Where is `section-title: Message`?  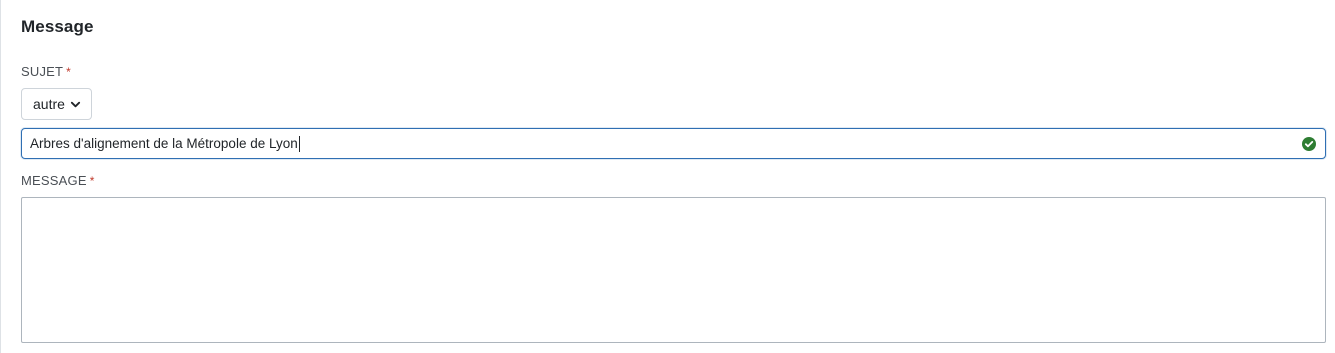
section-title: Message is located at coordinates (57, 26).